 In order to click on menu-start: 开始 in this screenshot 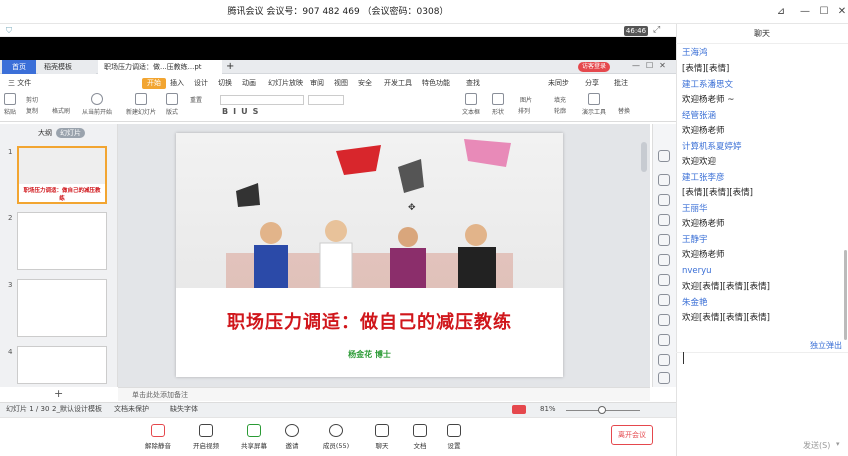, I will do `click(154, 83)`.